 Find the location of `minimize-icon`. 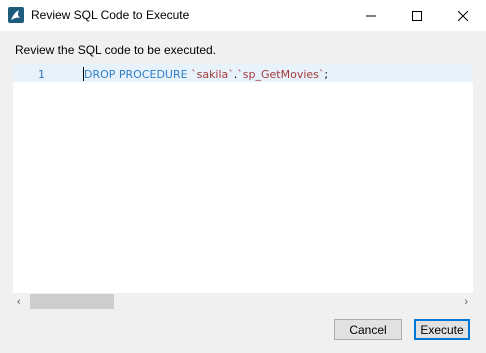

minimize-icon is located at coordinates (371, 15).